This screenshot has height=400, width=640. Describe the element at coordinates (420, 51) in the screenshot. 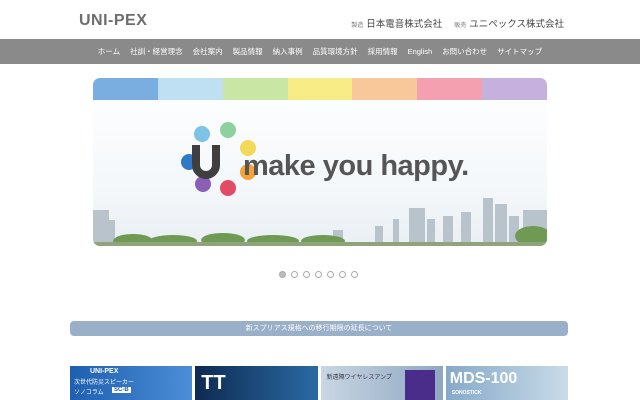

I see `nav-english: English` at that location.